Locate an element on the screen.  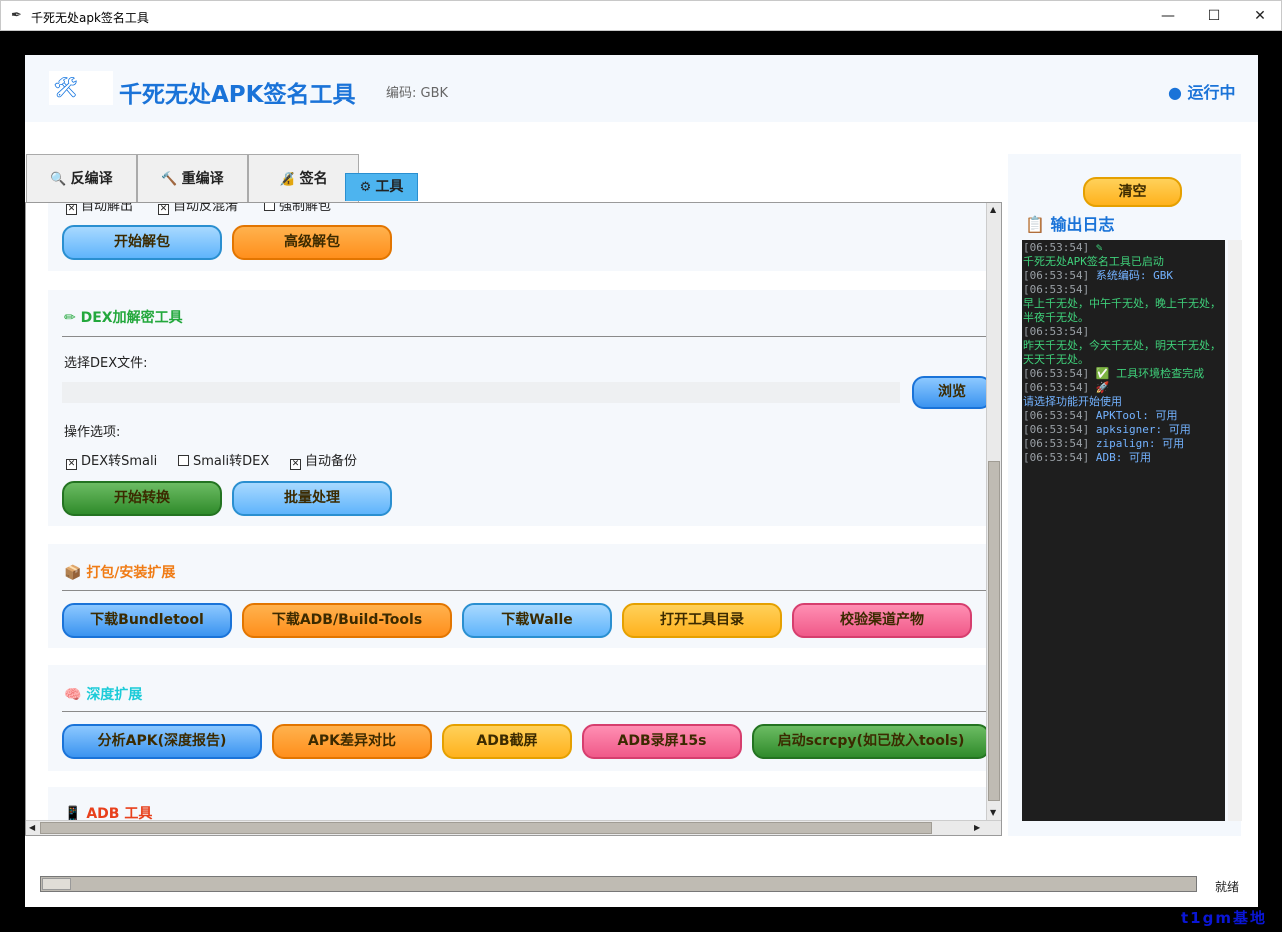
download-walle-button: 下载Walle is located at coordinates (537, 620).